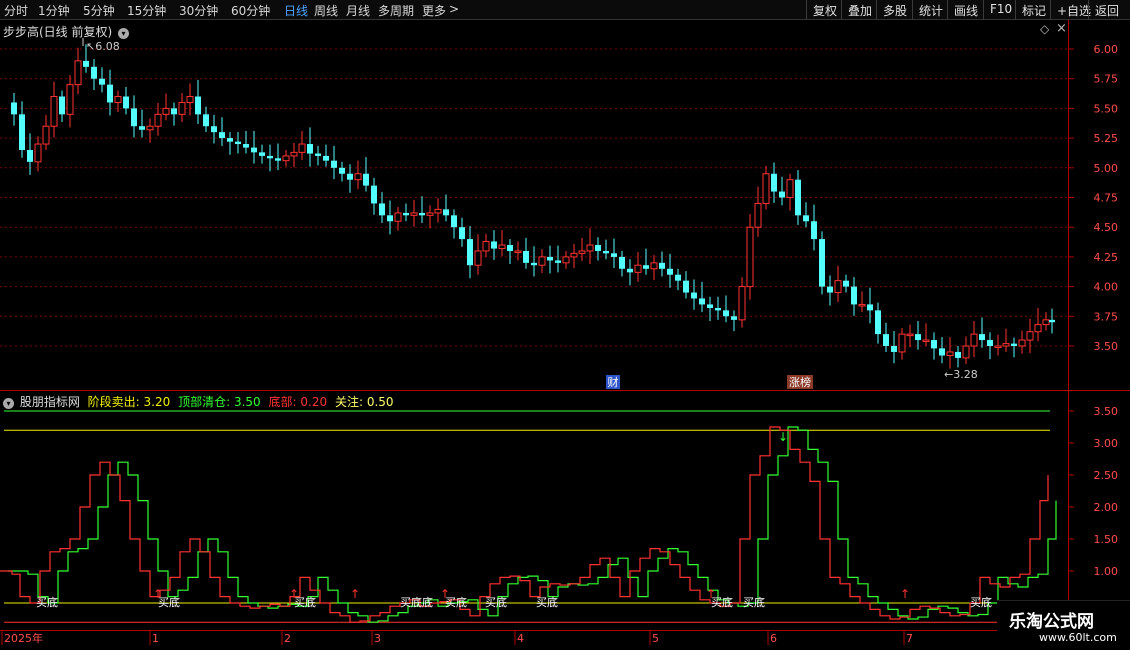  Describe the element at coordinates (800, 382) in the screenshot. I see `event-badge` at that location.